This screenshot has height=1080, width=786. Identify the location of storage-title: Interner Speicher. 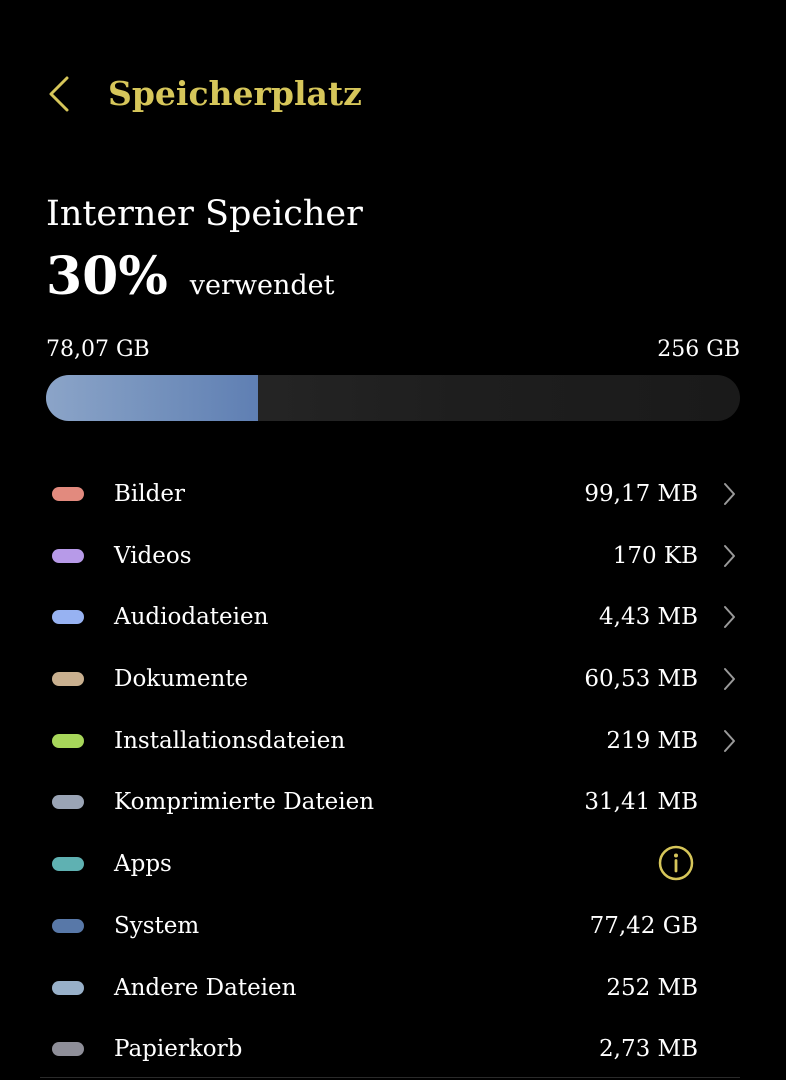
(204, 214).